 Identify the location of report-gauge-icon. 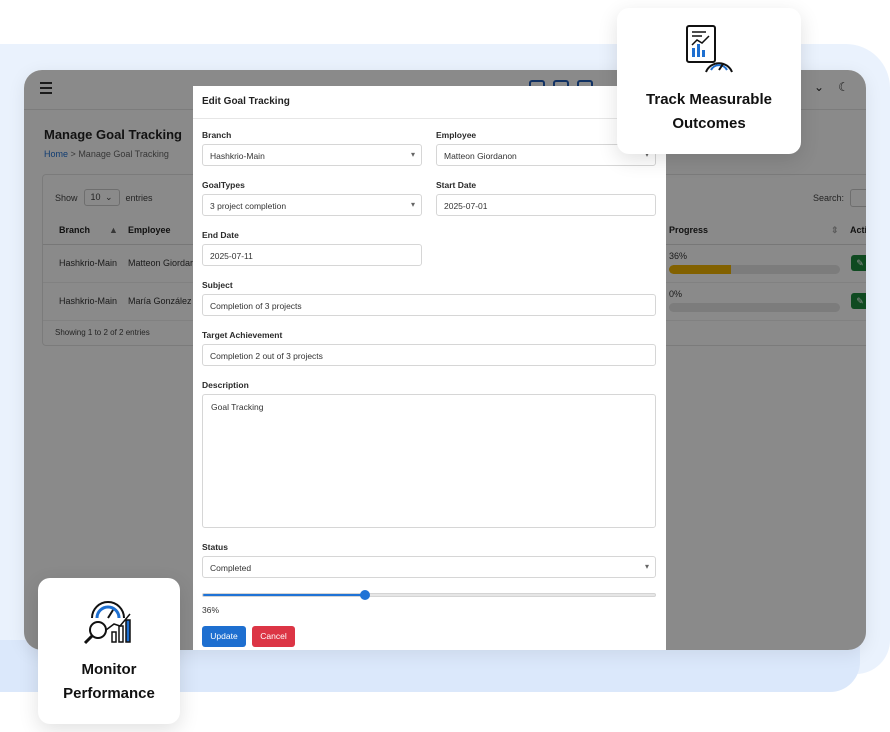
(709, 49).